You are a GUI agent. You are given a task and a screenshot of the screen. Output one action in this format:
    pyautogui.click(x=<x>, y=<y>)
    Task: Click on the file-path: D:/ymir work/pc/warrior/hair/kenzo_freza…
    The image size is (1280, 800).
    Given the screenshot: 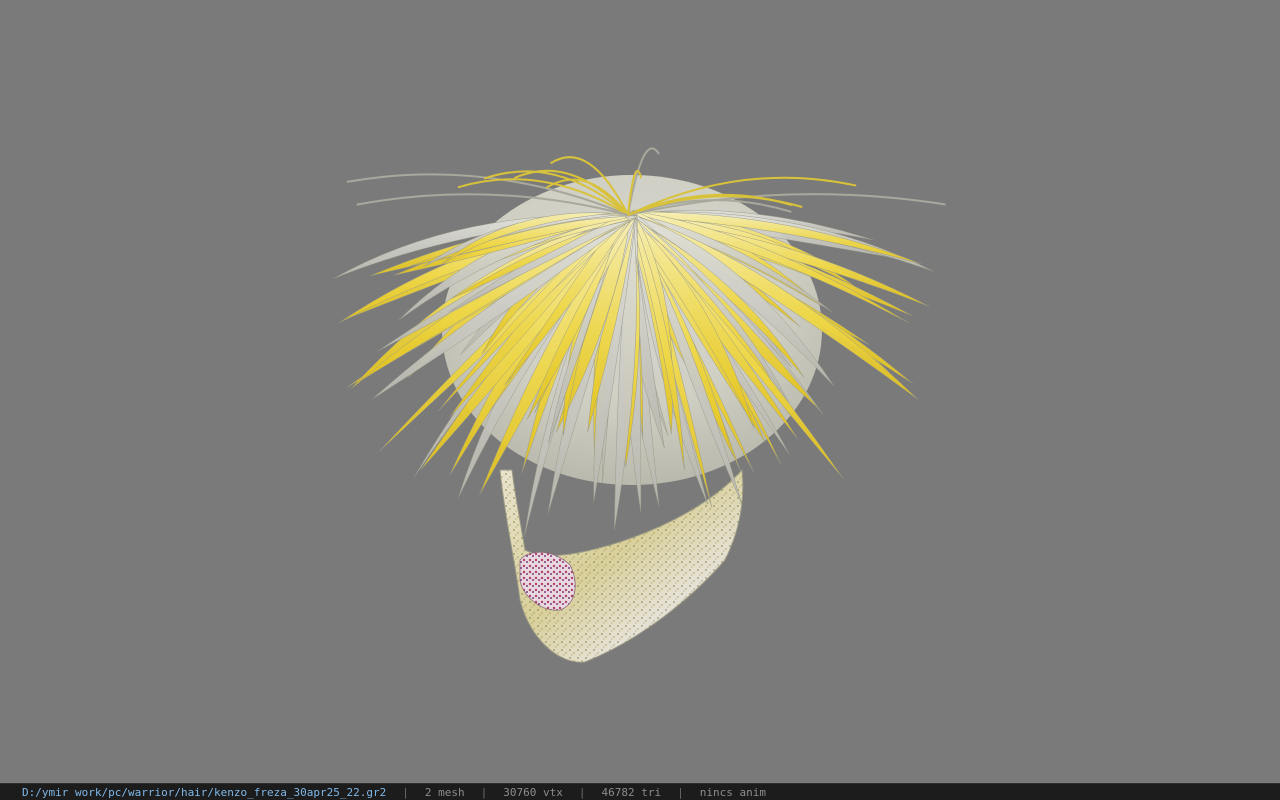 What is the action you would take?
    pyautogui.click(x=204, y=792)
    